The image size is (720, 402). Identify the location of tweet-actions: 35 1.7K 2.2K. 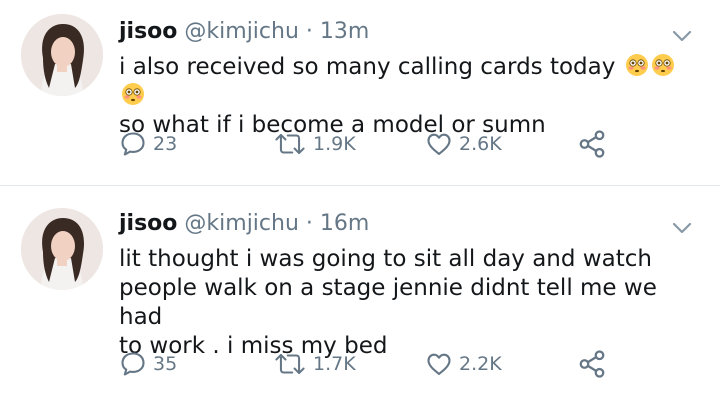
(369, 364).